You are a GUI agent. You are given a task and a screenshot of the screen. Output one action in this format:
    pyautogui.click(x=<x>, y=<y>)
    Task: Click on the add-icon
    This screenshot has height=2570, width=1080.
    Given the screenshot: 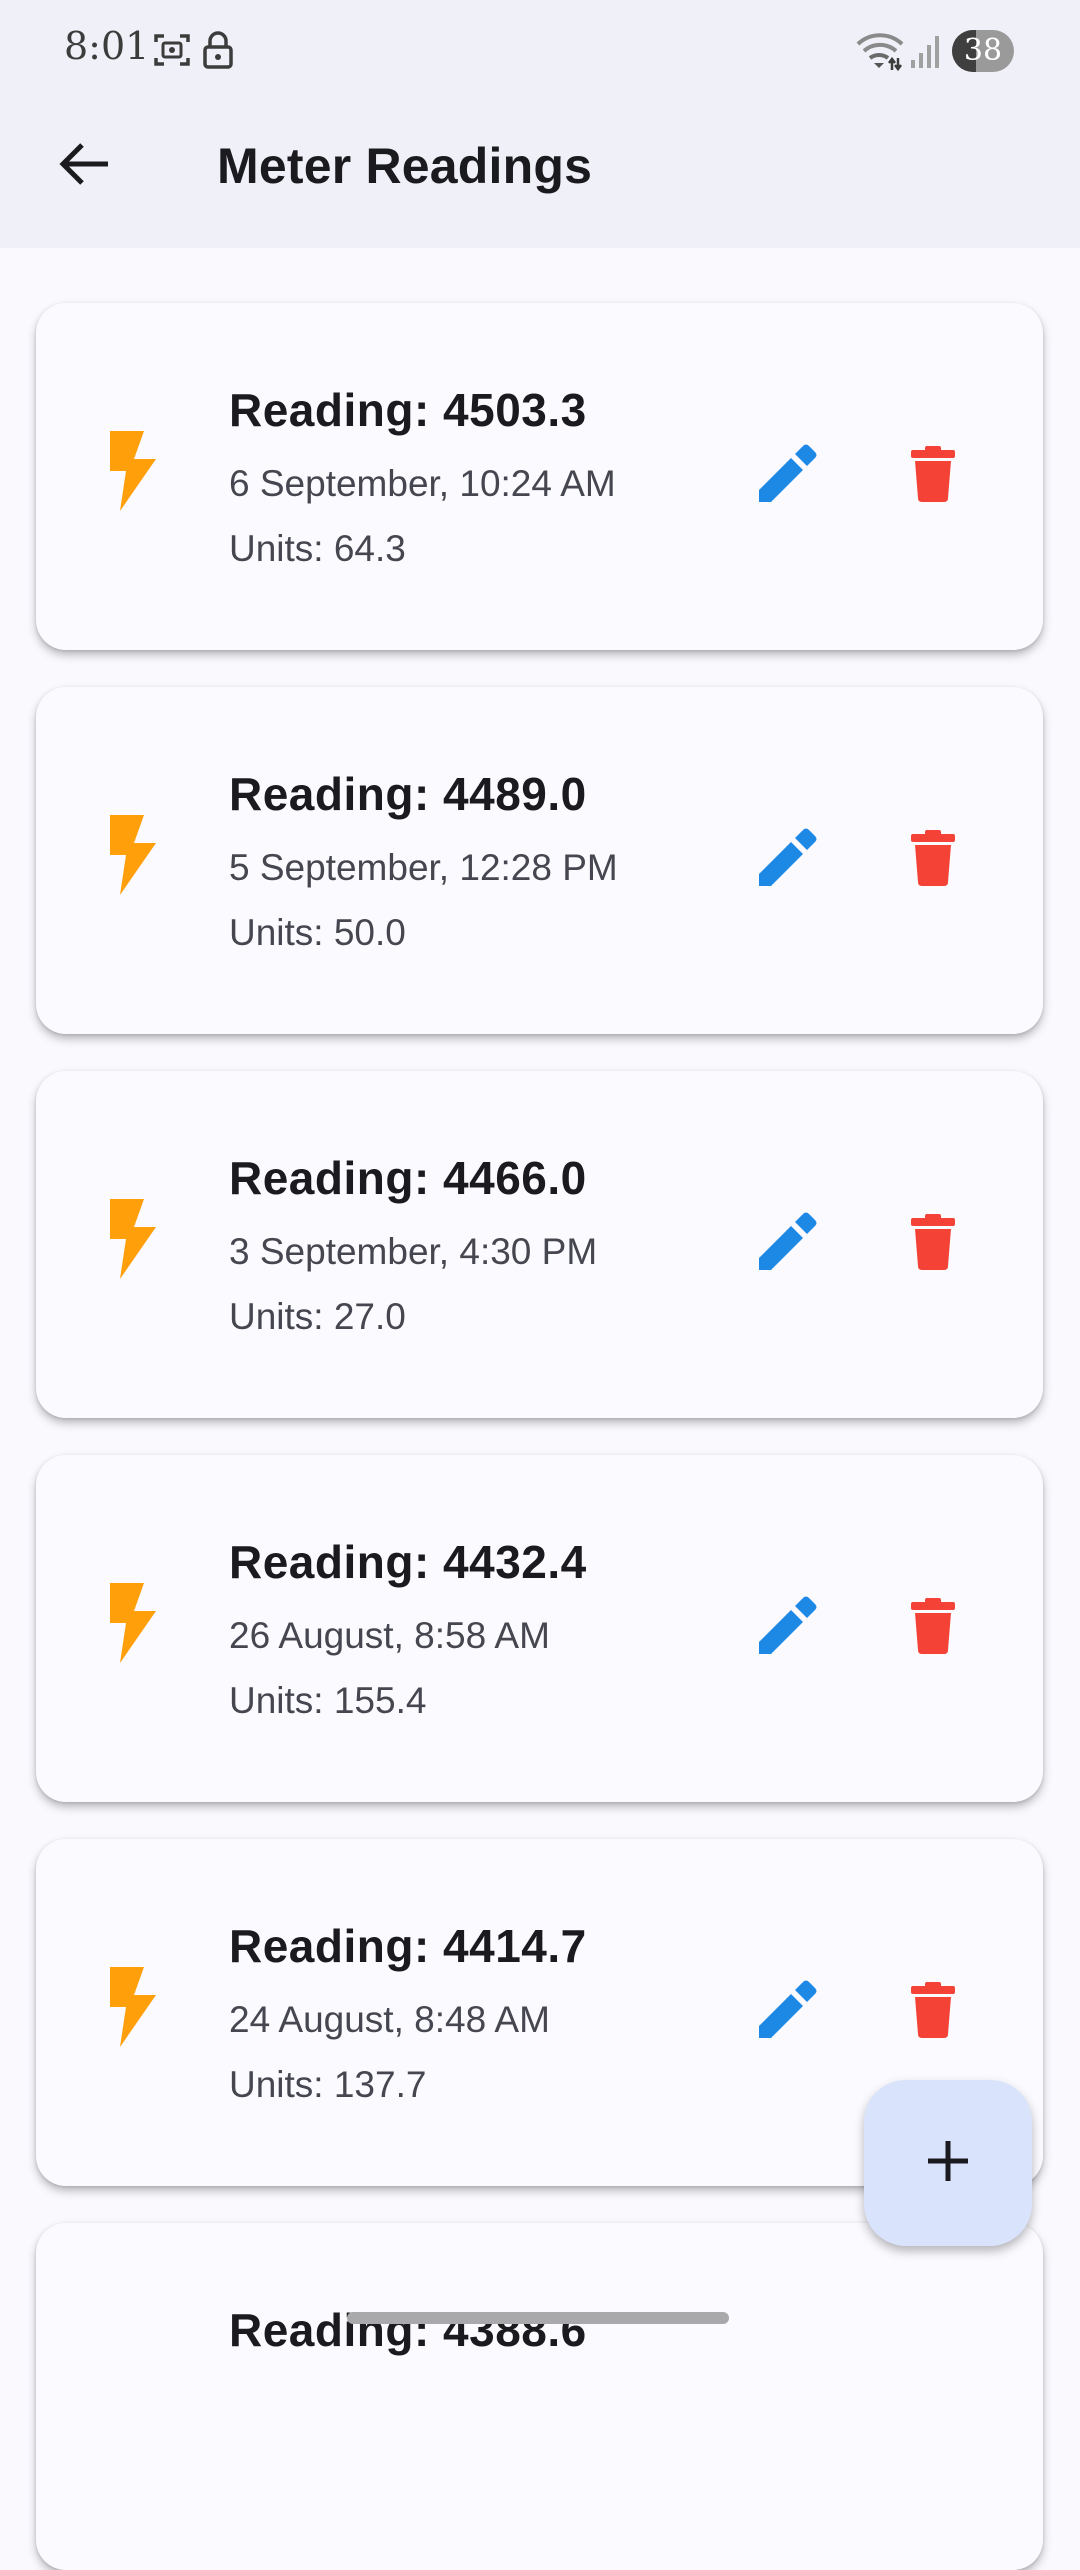 What is the action you would take?
    pyautogui.click(x=948, y=2163)
    